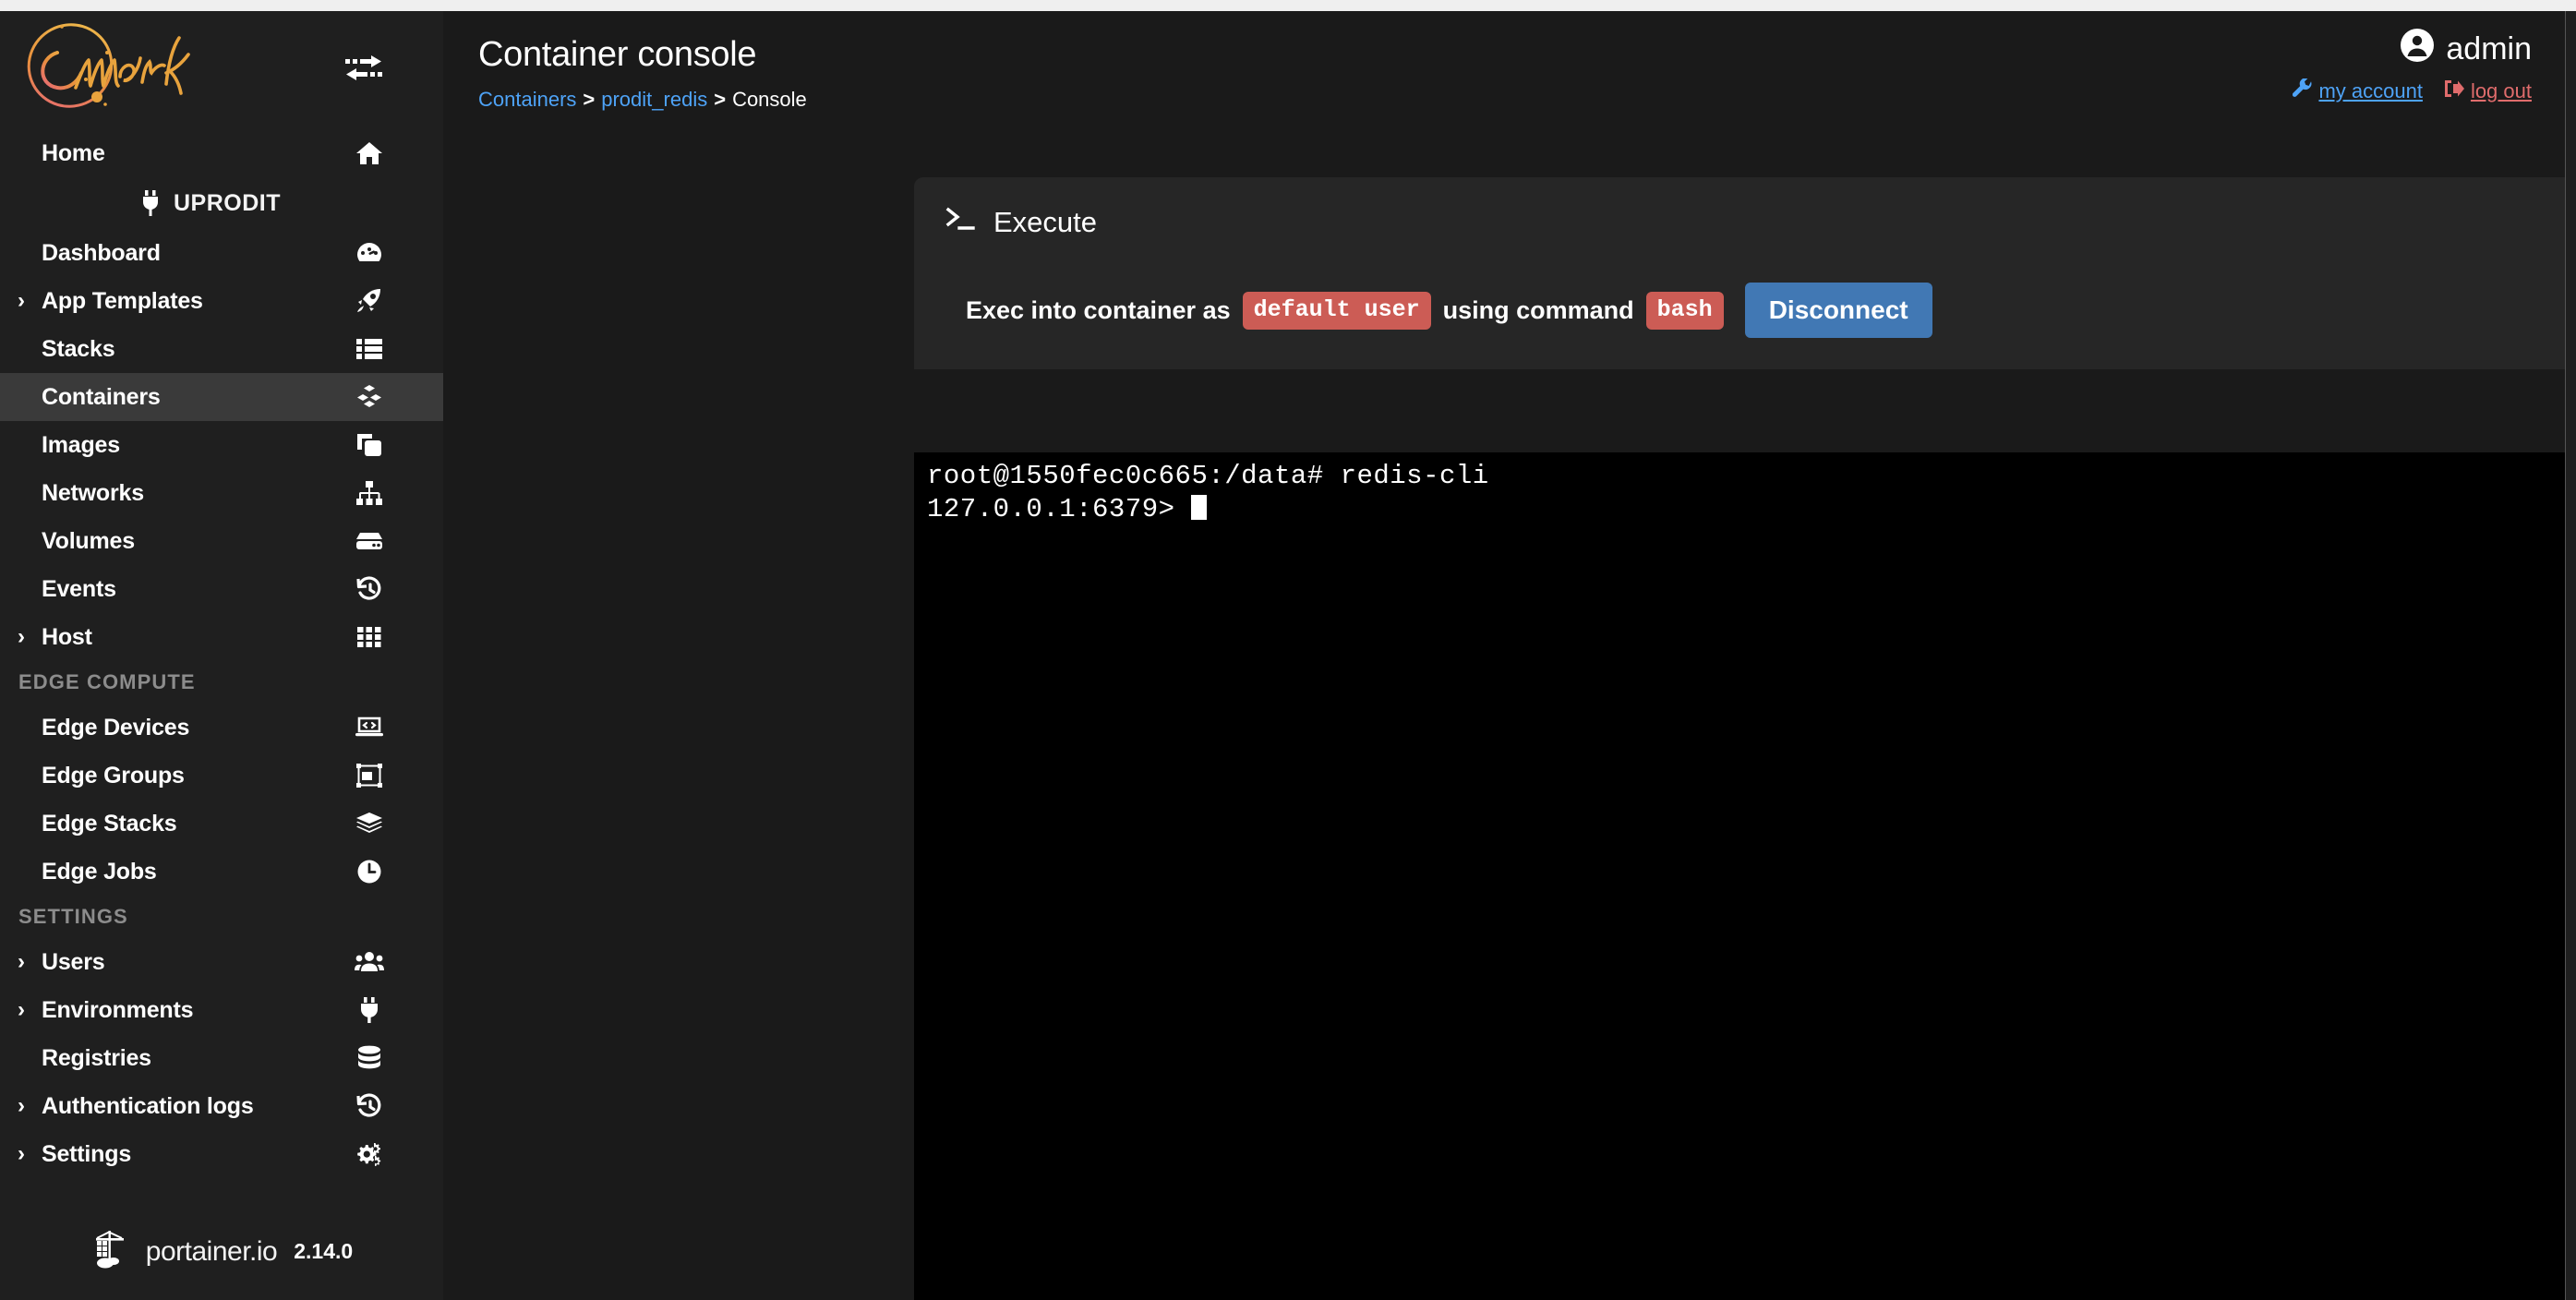  What do you see at coordinates (109, 1251) in the screenshot?
I see `portainer-whale-icon` at bounding box center [109, 1251].